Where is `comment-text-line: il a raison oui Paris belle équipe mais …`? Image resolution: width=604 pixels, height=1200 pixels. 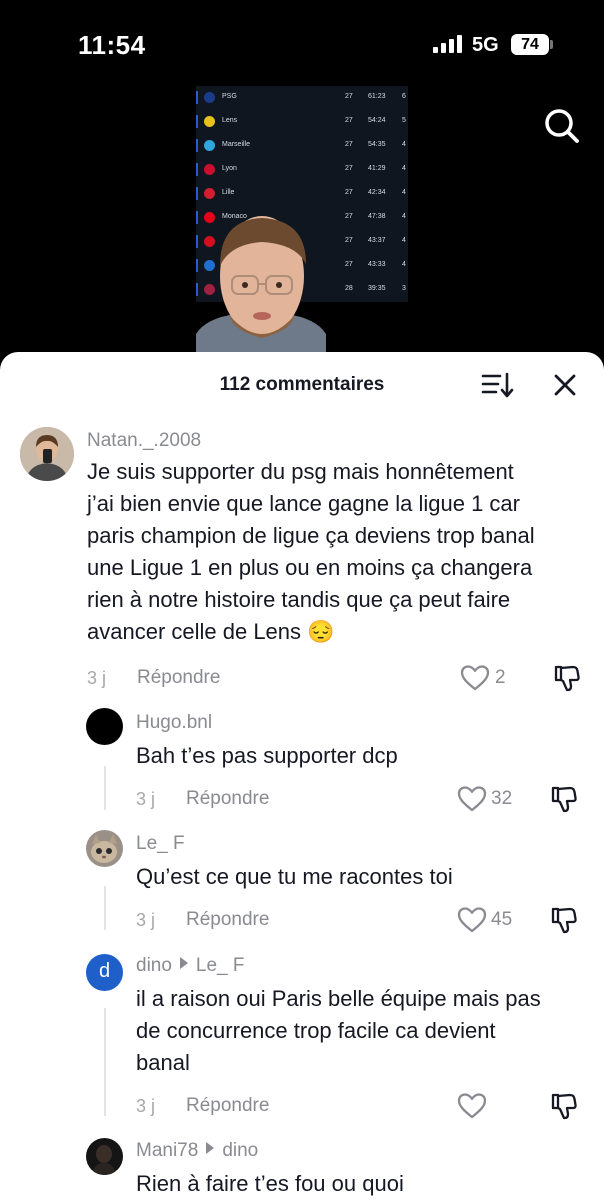 comment-text-line: il a raison oui Paris belle équipe mais … is located at coordinates (338, 998).